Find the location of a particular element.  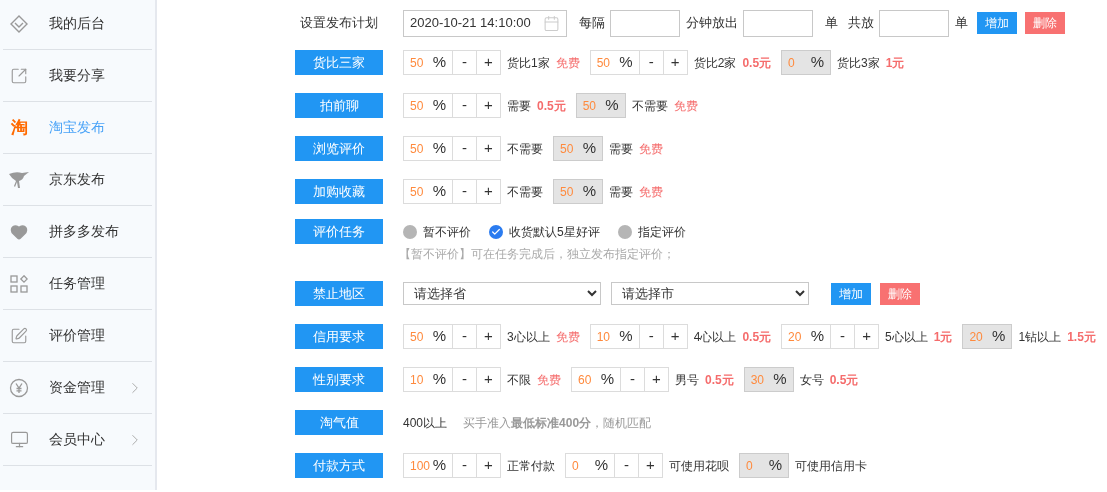

option-label: 女号 is located at coordinates (811, 380).